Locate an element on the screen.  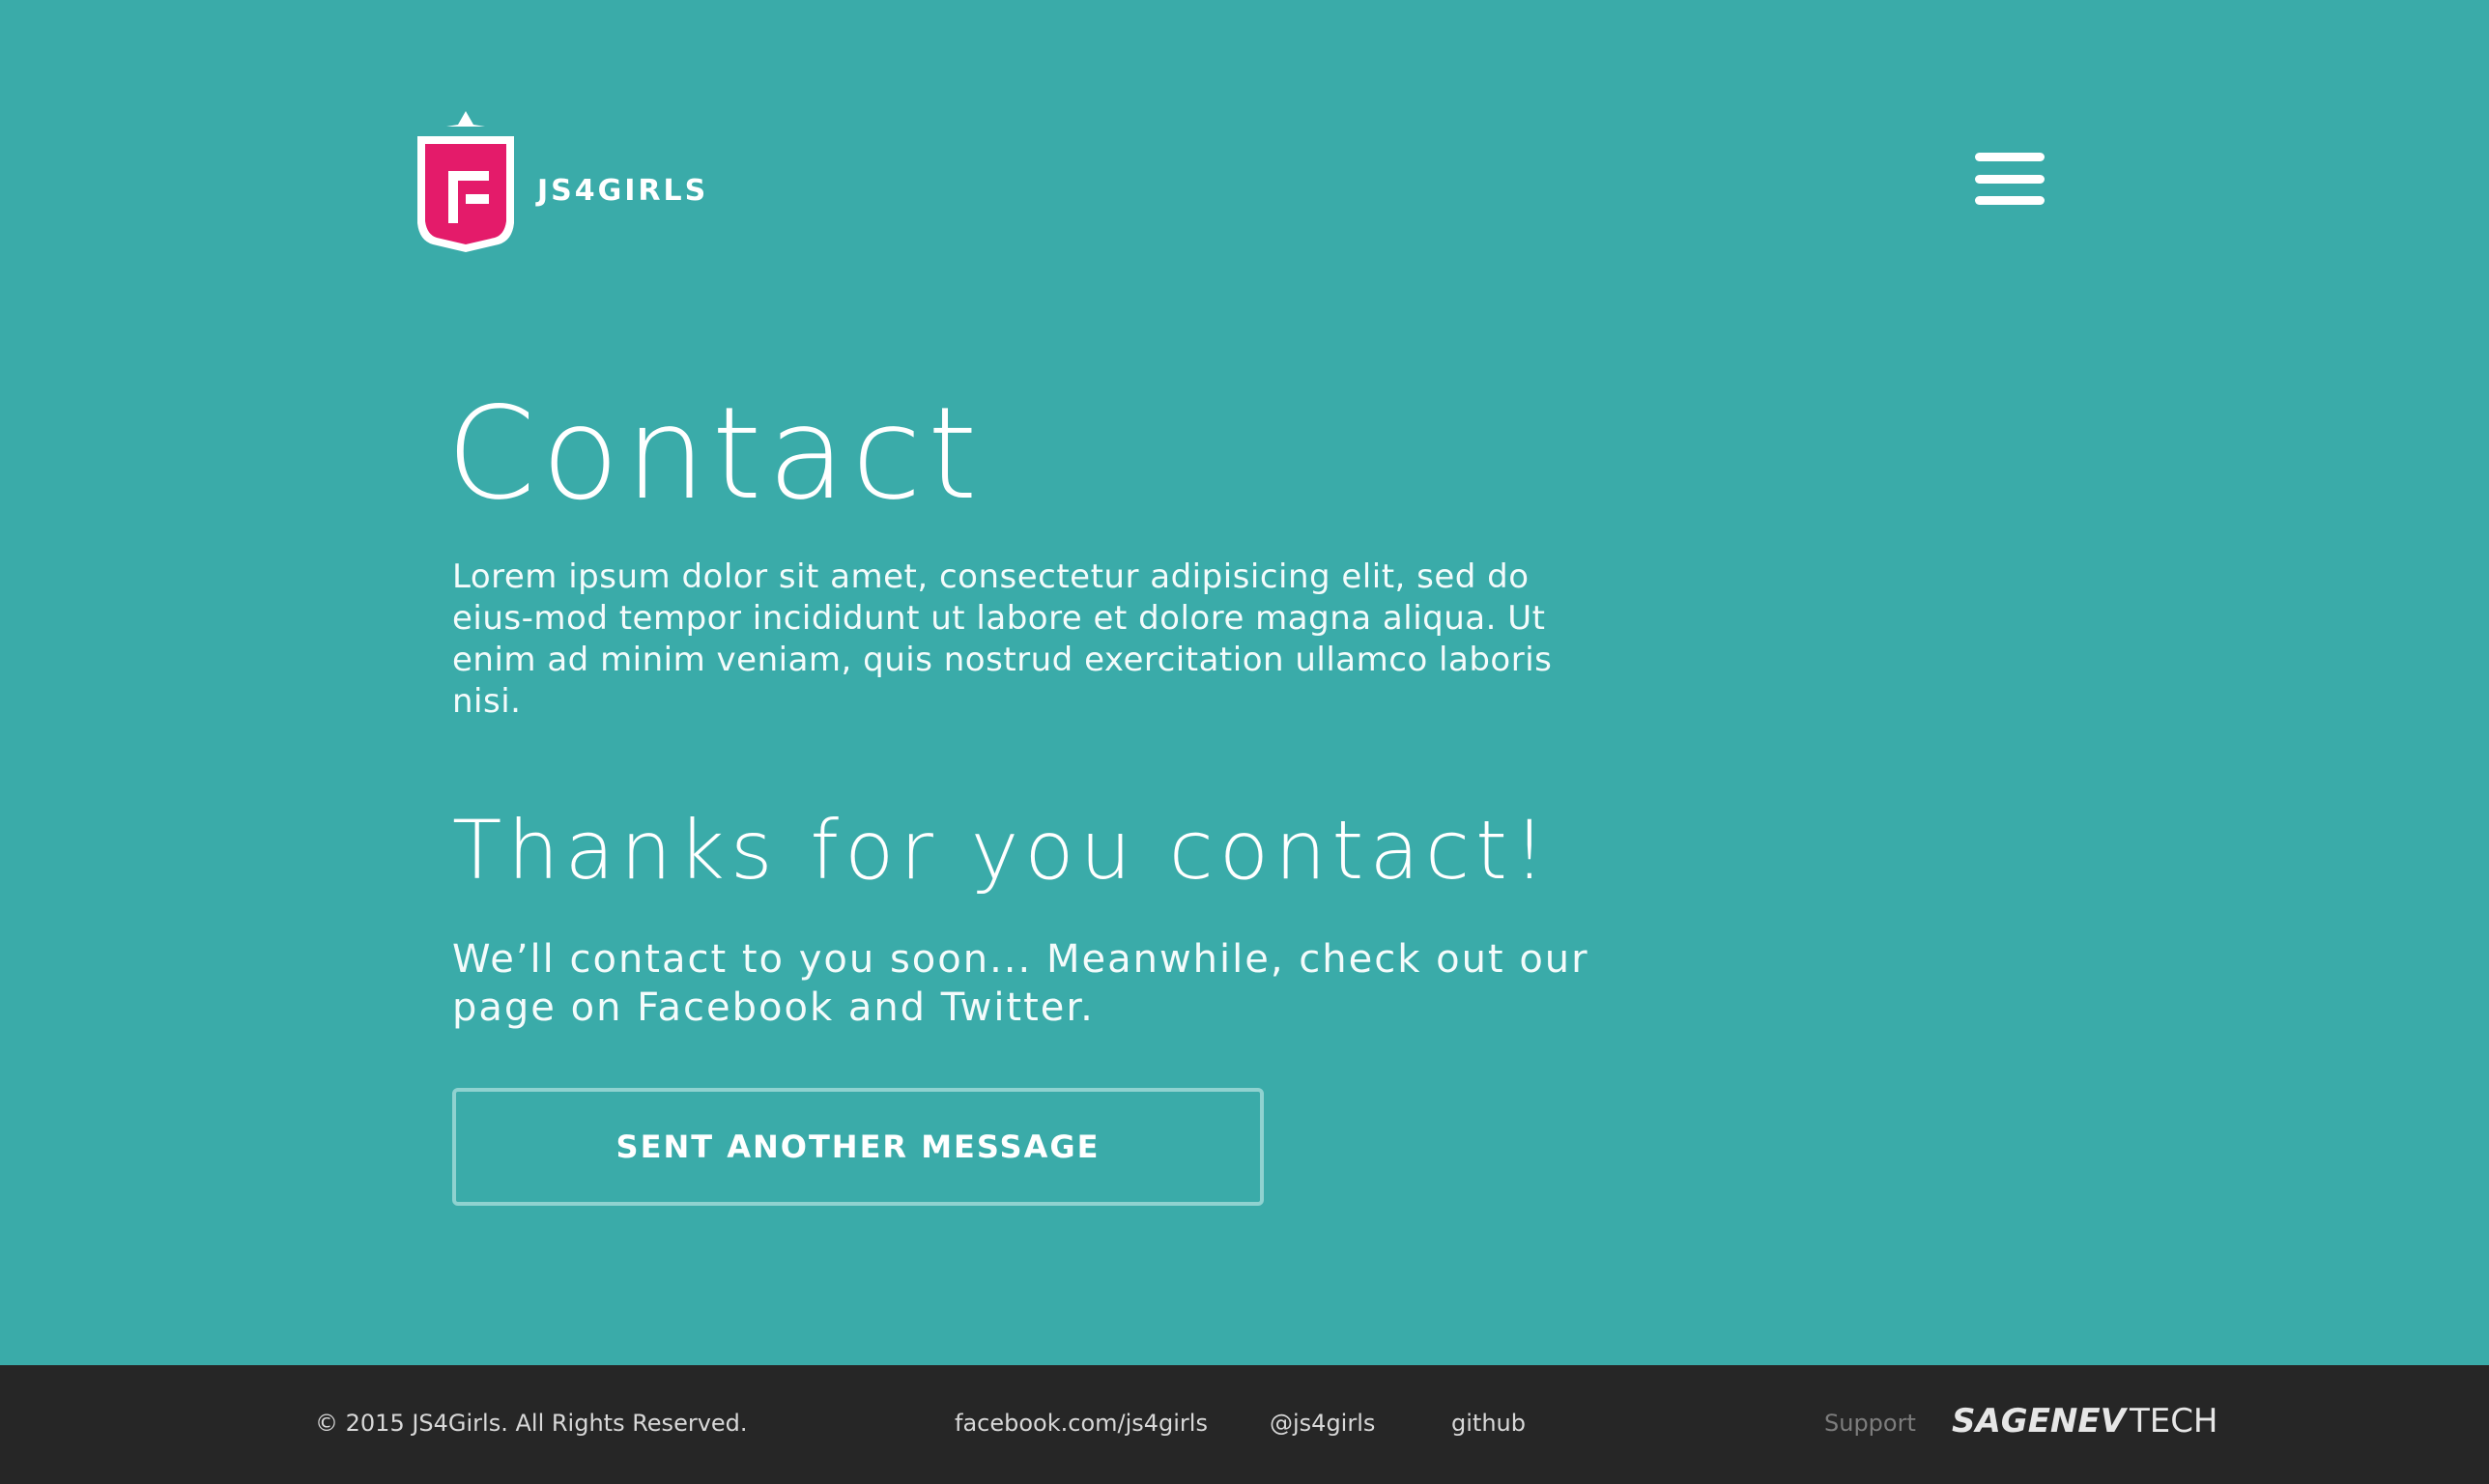
menu-bar-middle is located at coordinates (2010, 179).